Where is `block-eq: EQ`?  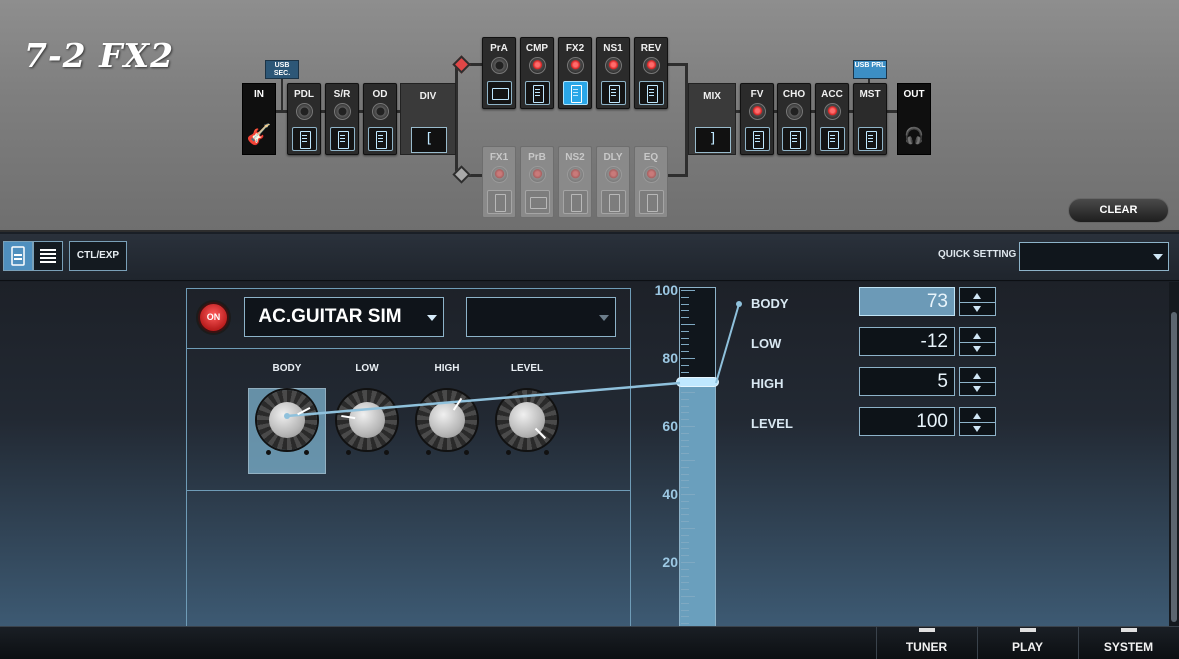 block-eq: EQ is located at coordinates (651, 182).